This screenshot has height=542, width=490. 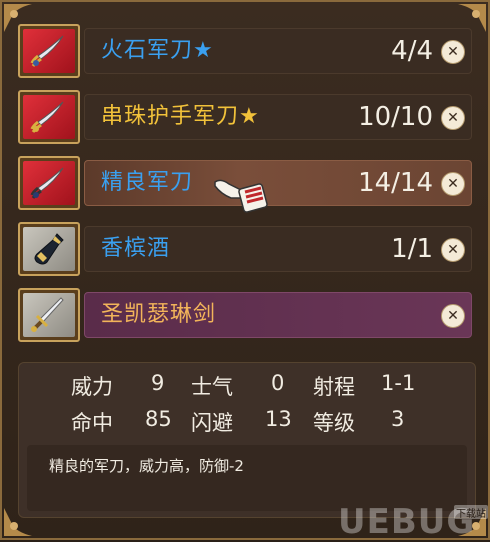 What do you see at coordinates (242, 194) in the screenshot?
I see `hand-pointer-icon` at bounding box center [242, 194].